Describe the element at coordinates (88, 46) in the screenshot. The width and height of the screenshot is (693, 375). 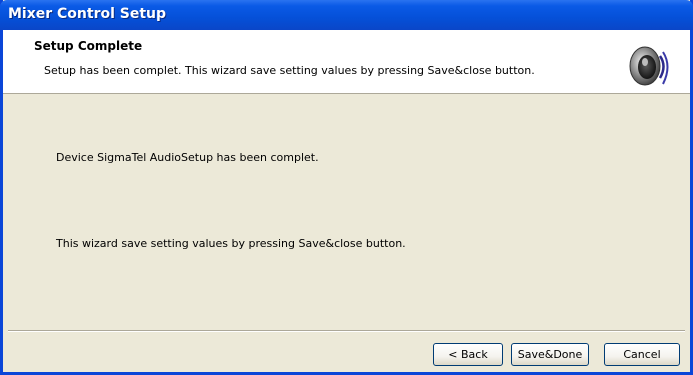
I see `header-title: Setup Complete` at that location.